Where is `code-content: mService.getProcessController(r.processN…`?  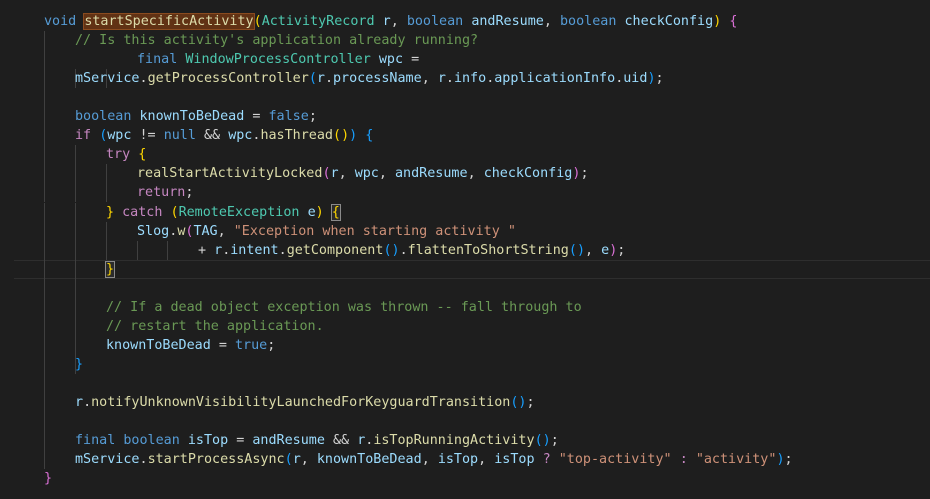
code-content: mService.getProcessController(r.processN… is located at coordinates (369, 78).